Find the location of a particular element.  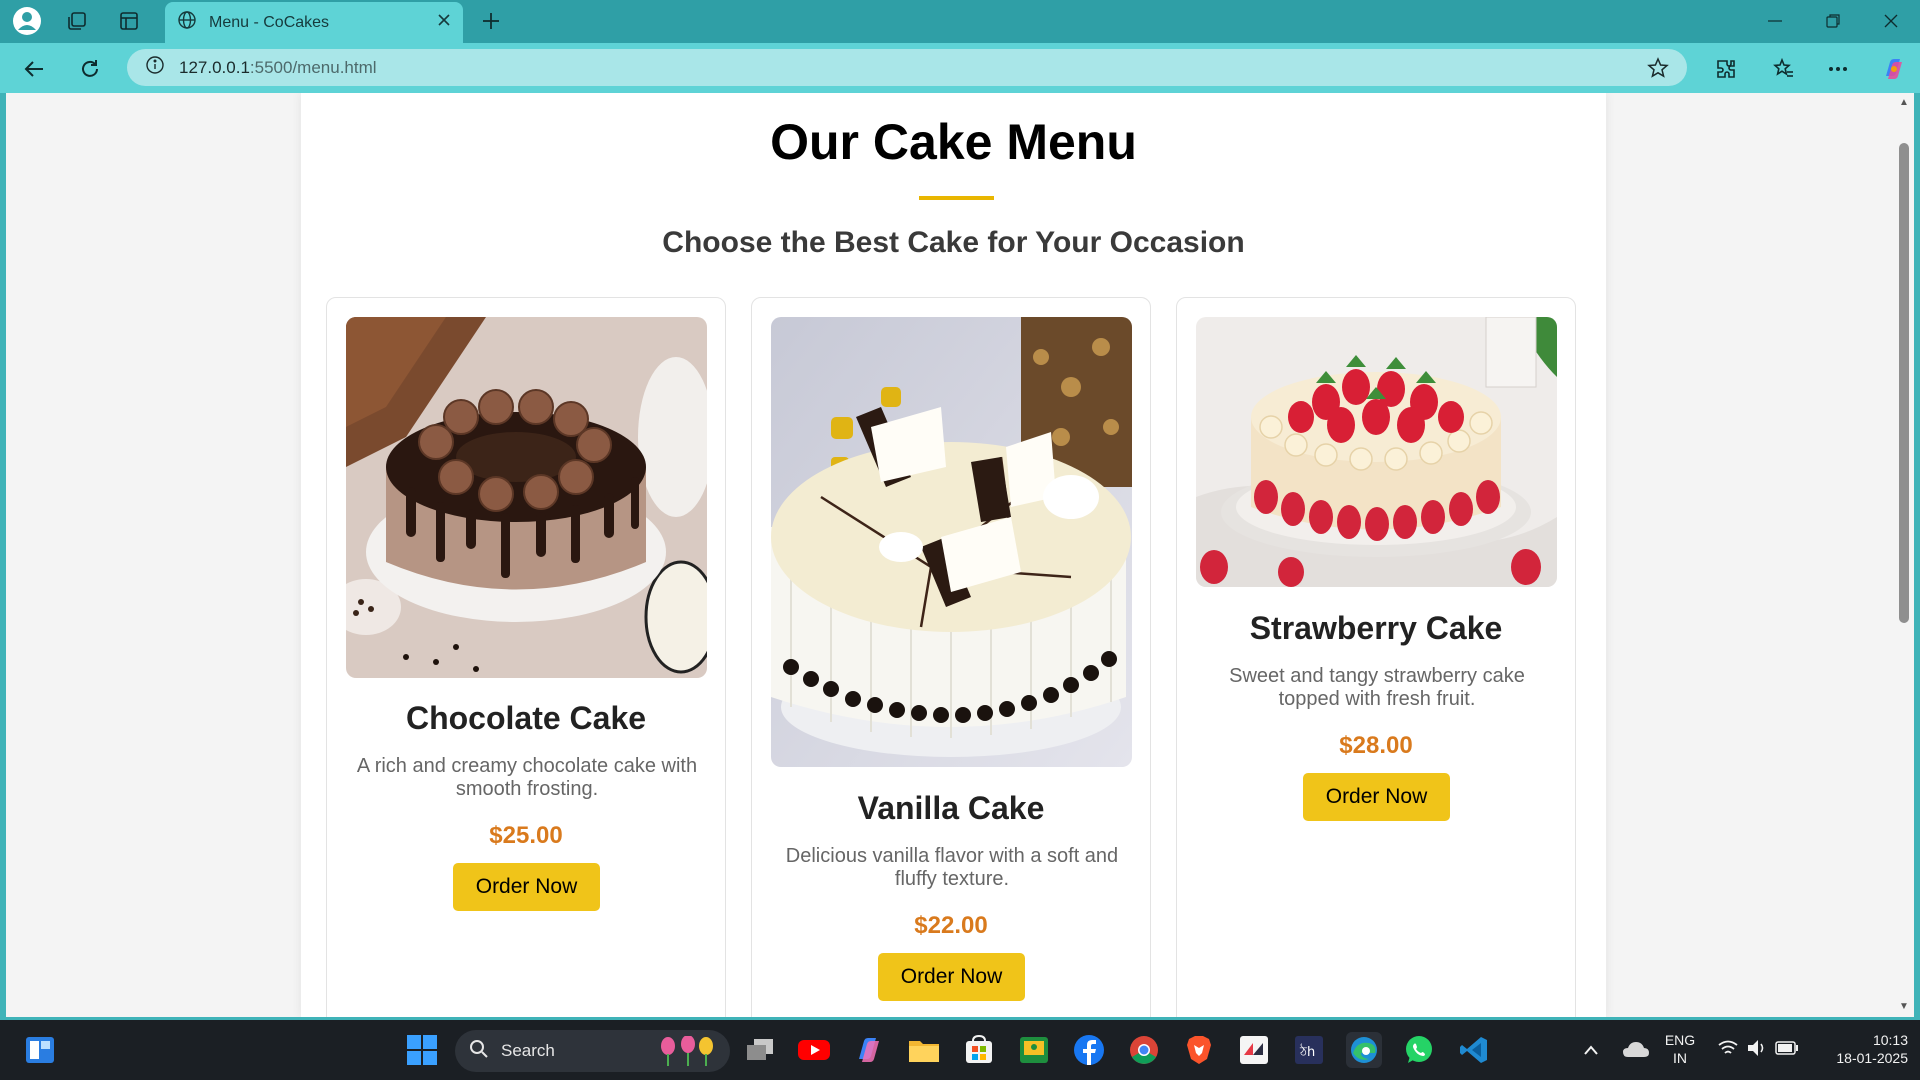

url-host: 127.0.0.1 is located at coordinates (214, 67).